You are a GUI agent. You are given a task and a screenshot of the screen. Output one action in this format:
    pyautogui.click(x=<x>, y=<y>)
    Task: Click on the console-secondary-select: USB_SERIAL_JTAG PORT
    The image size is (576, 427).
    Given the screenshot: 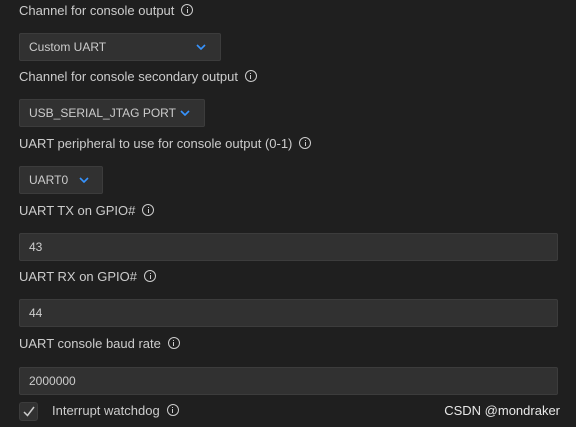 What is the action you would take?
    pyautogui.click(x=112, y=113)
    